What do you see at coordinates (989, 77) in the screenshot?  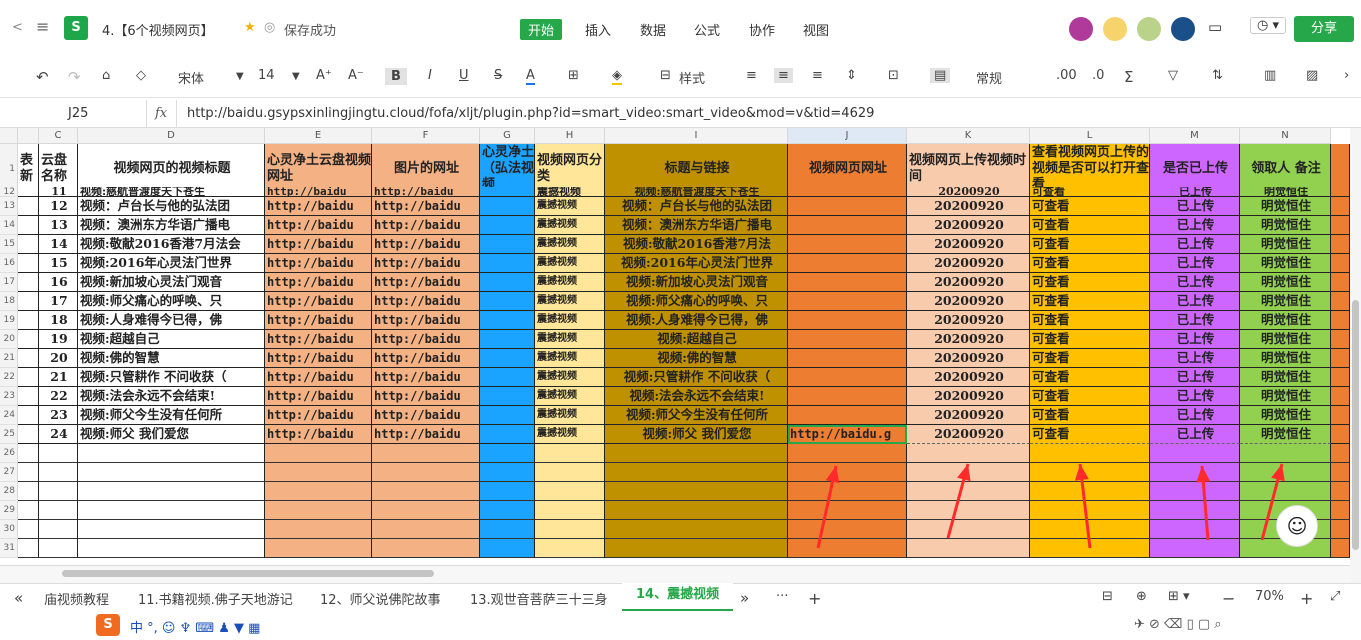 I see `number-format-select: 常规` at bounding box center [989, 77].